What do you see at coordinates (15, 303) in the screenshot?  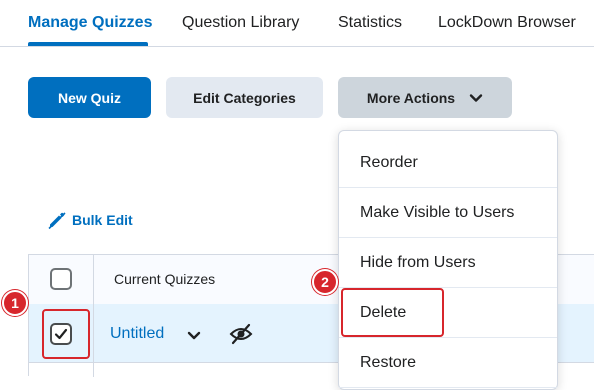 I see `callout-badge-1: 1` at bounding box center [15, 303].